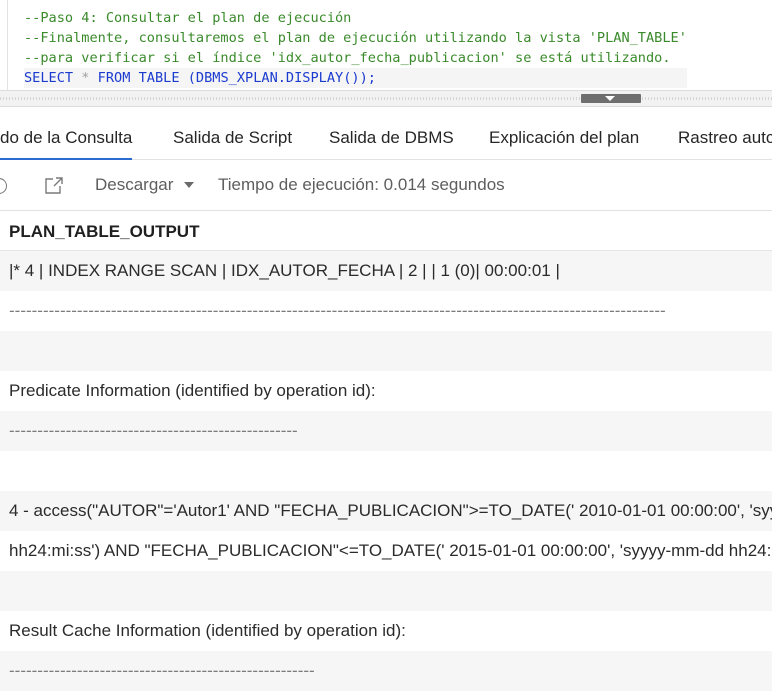 This screenshot has height=691, width=772. I want to click on sql-star: *, so click(85, 78).